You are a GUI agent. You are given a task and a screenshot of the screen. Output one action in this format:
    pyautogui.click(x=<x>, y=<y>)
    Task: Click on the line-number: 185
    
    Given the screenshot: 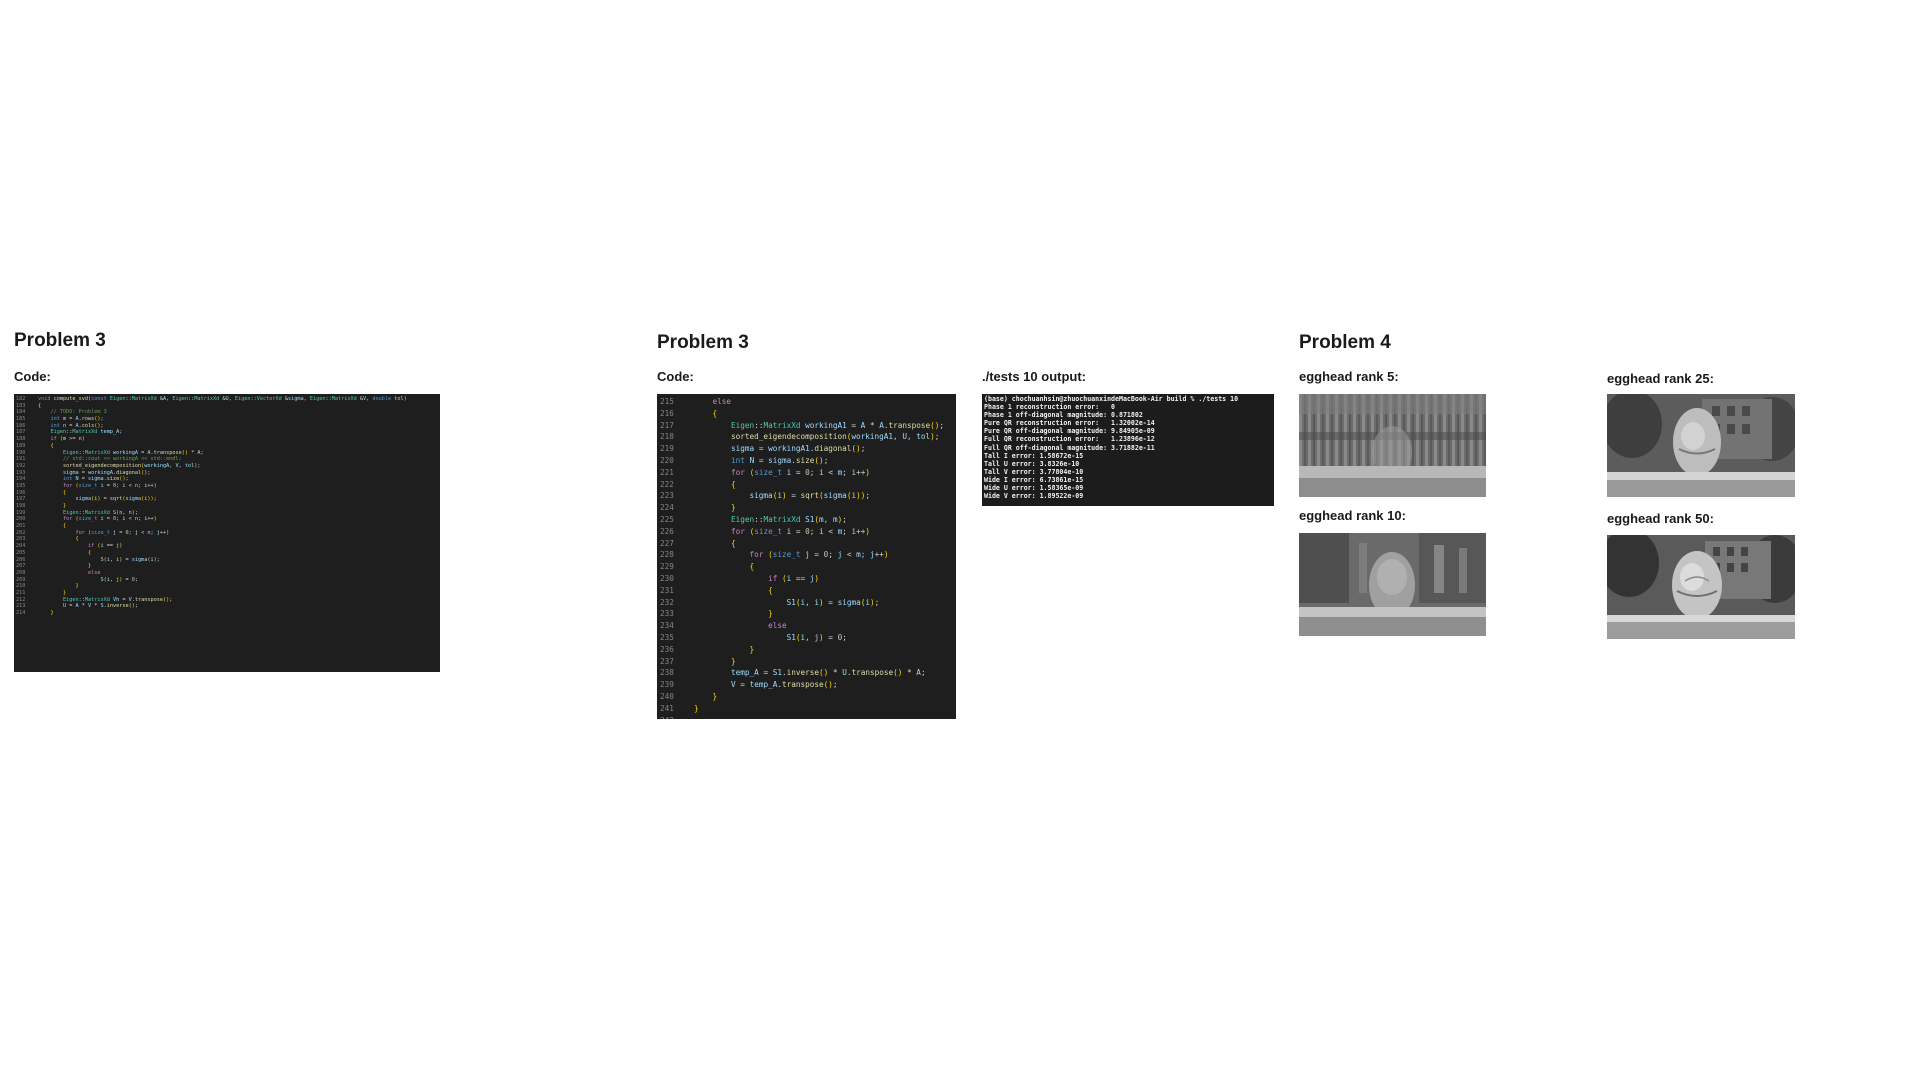 What is the action you would take?
    pyautogui.click(x=21, y=419)
    